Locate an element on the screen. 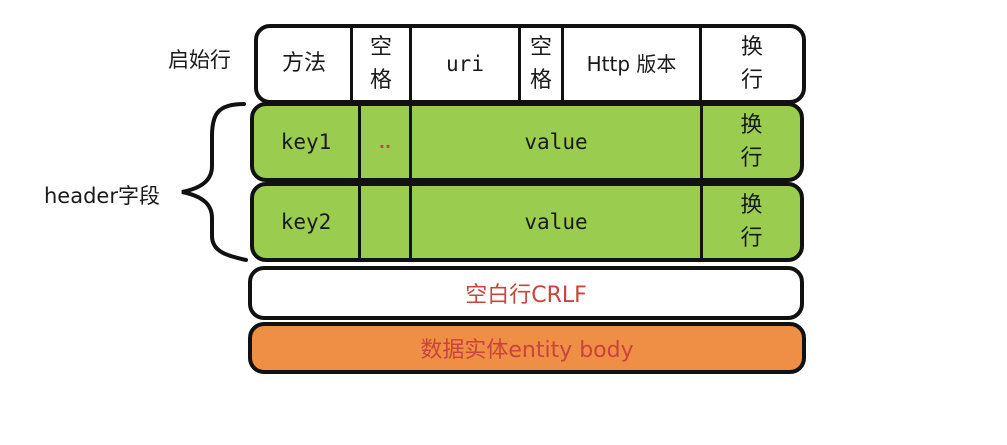 The width and height of the screenshot is (1007, 445). entity-body-cell: 数据实体entity body is located at coordinates (527, 348).